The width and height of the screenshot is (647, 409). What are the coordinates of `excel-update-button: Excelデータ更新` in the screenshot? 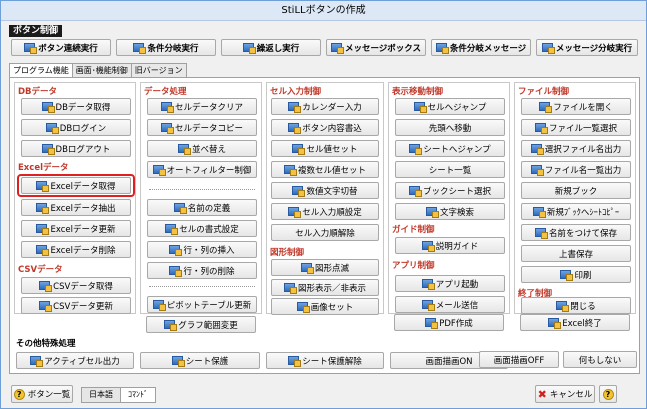 It's located at (76, 228).